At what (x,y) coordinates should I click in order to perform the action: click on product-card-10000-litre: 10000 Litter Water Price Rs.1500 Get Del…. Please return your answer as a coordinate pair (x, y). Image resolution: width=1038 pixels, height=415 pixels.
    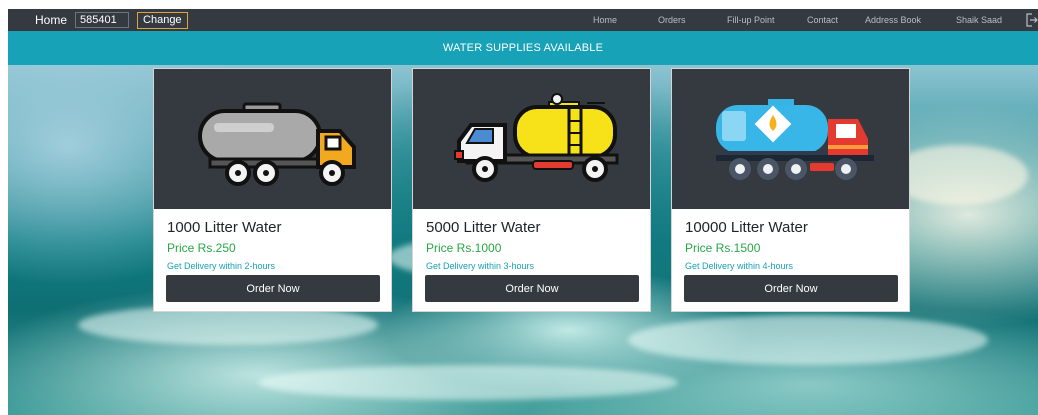
    Looking at the image, I should click on (790, 190).